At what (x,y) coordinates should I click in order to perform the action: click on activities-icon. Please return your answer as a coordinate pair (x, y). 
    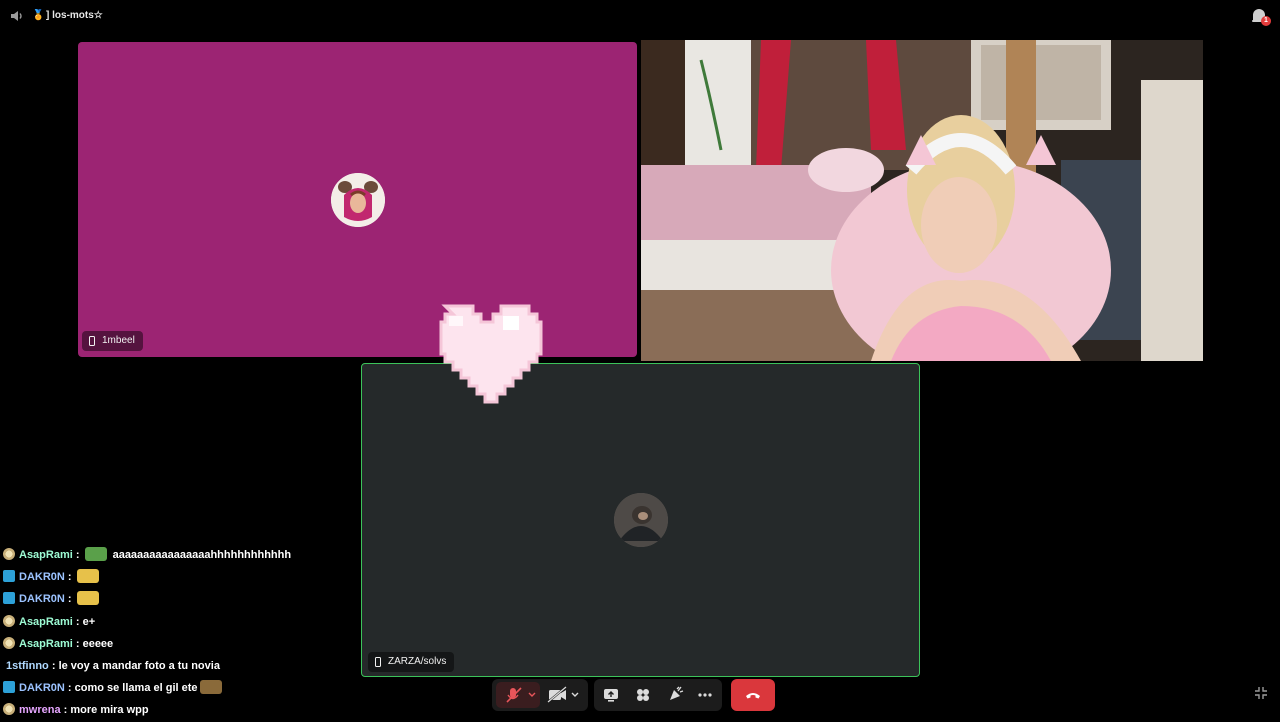
    Looking at the image, I should click on (643, 695).